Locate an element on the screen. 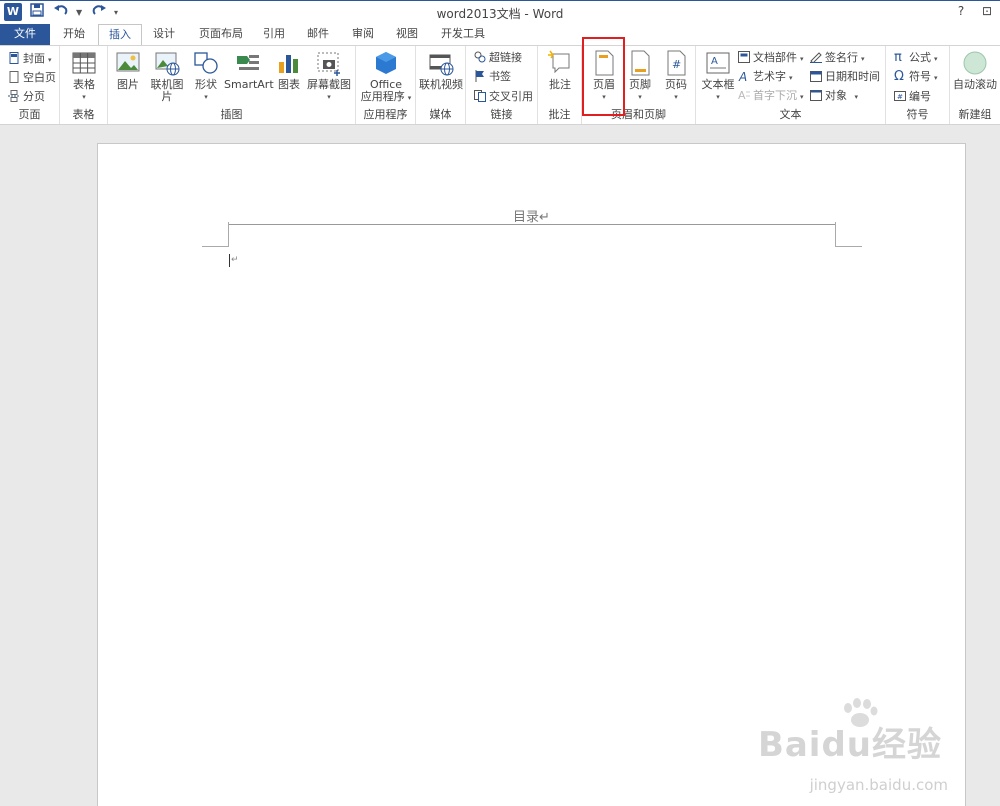  bookmark-icon is located at coordinates (480, 76).